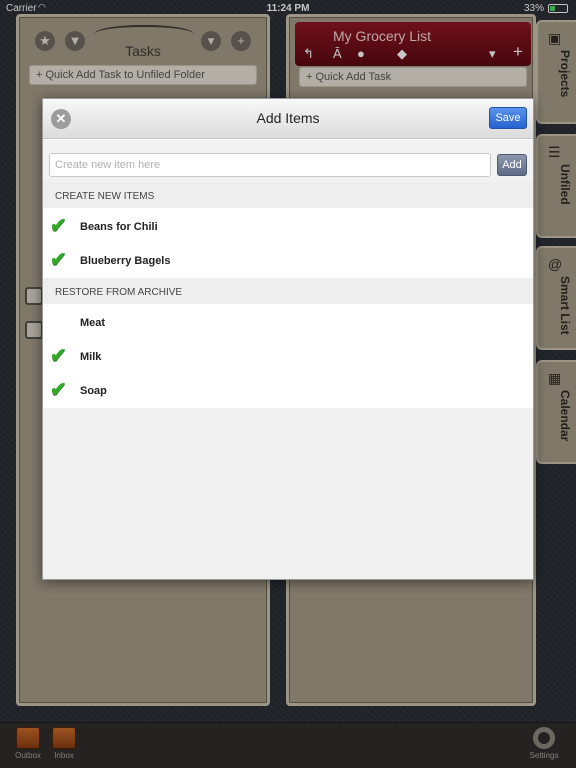  What do you see at coordinates (91, 357) in the screenshot?
I see `item-label: Milk` at bounding box center [91, 357].